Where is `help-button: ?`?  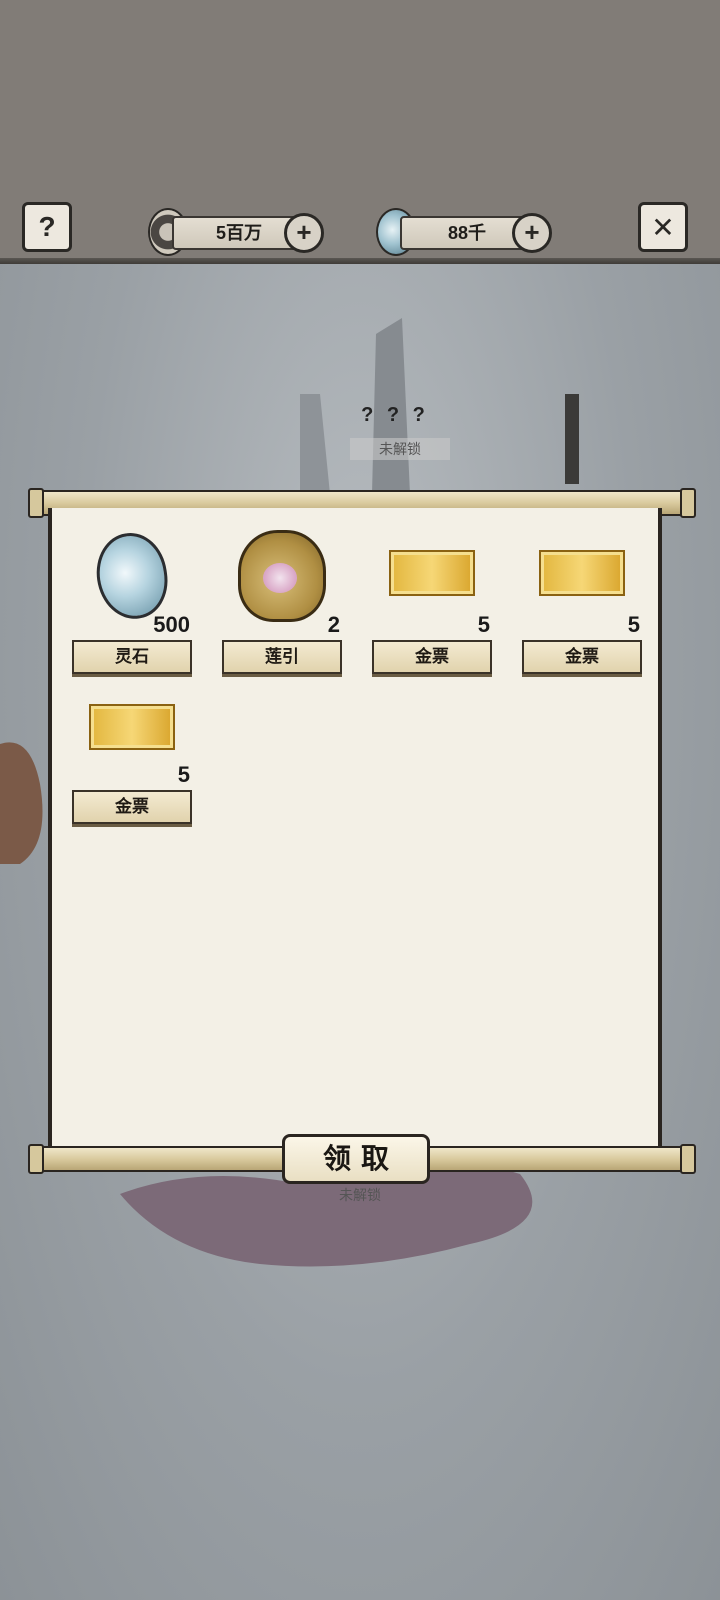 help-button: ? is located at coordinates (47, 227).